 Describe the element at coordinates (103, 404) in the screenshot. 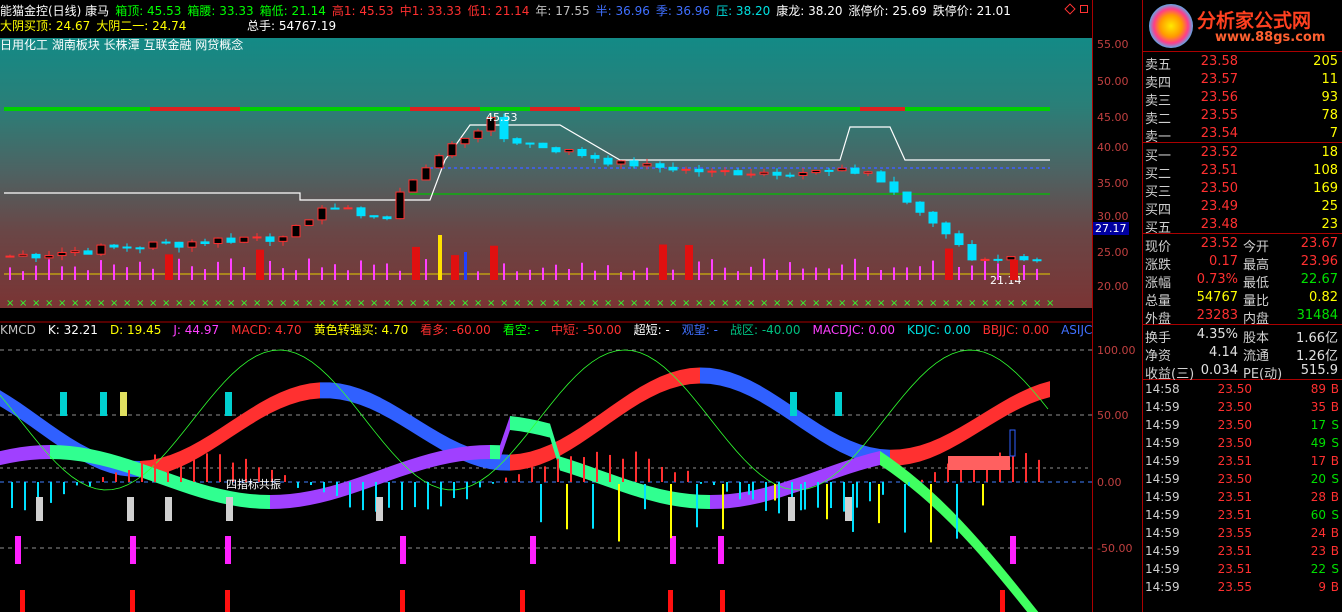

I see `signal-marker` at that location.